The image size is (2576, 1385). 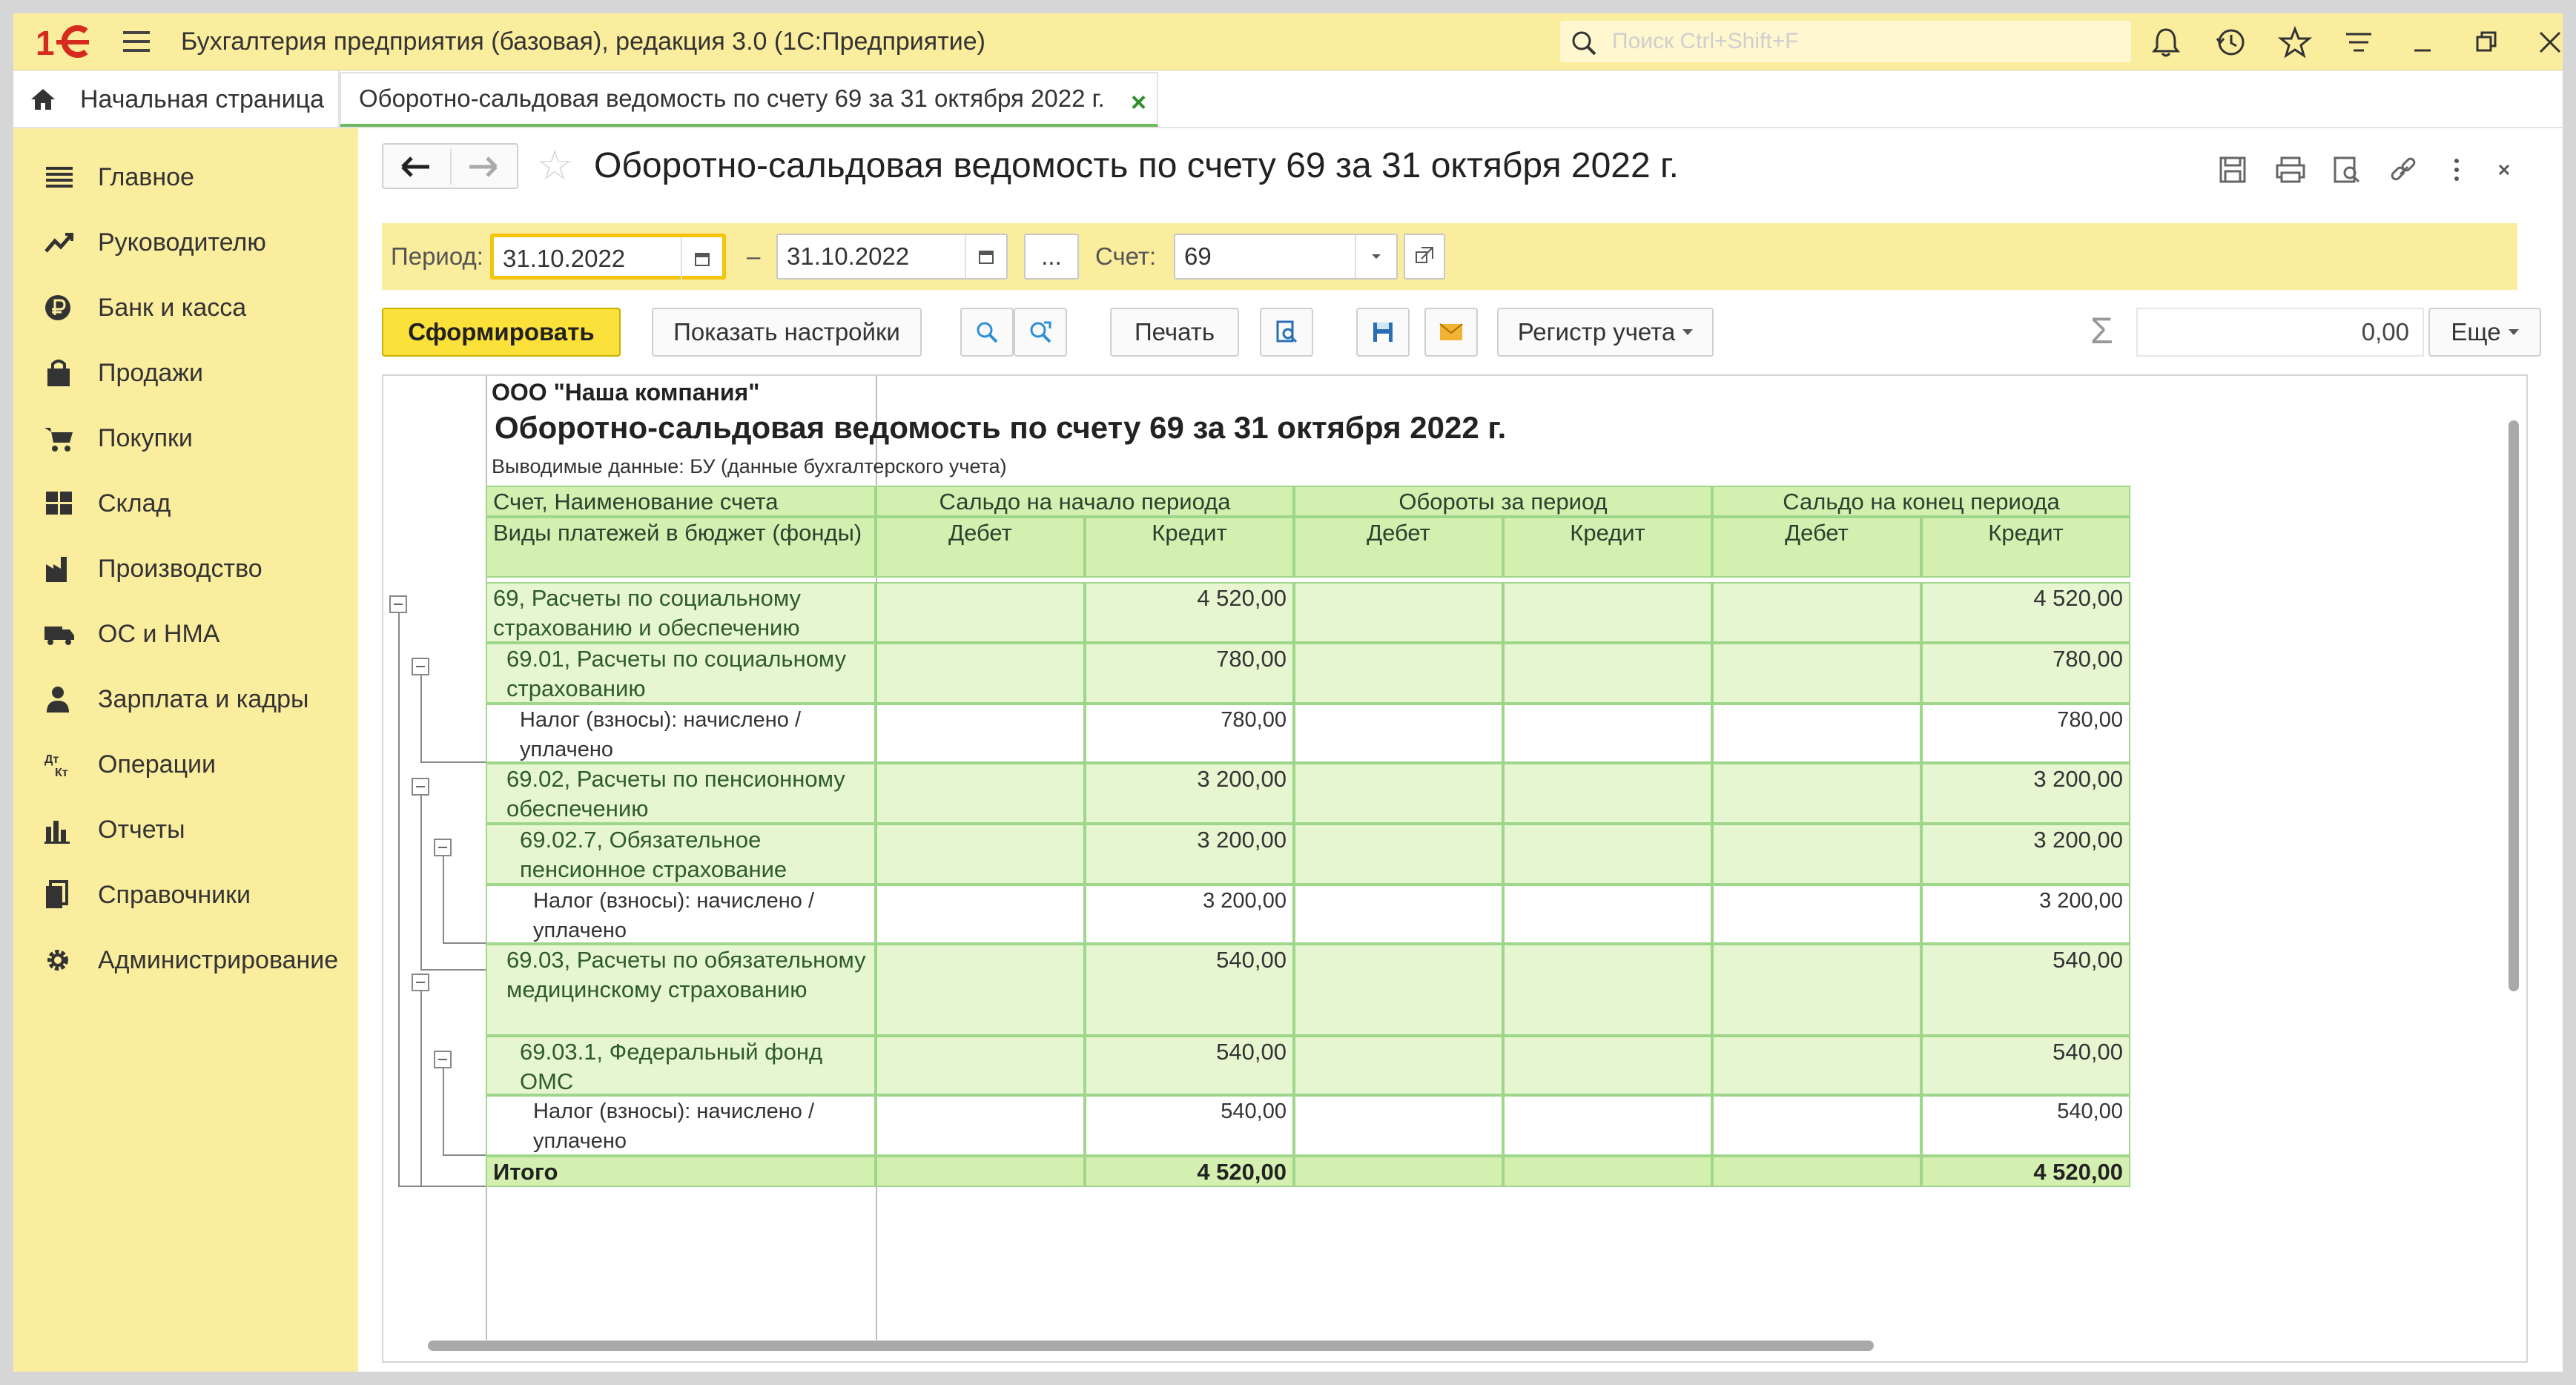 What do you see at coordinates (1174, 333) in the screenshot?
I see `print-button: Печать` at bounding box center [1174, 333].